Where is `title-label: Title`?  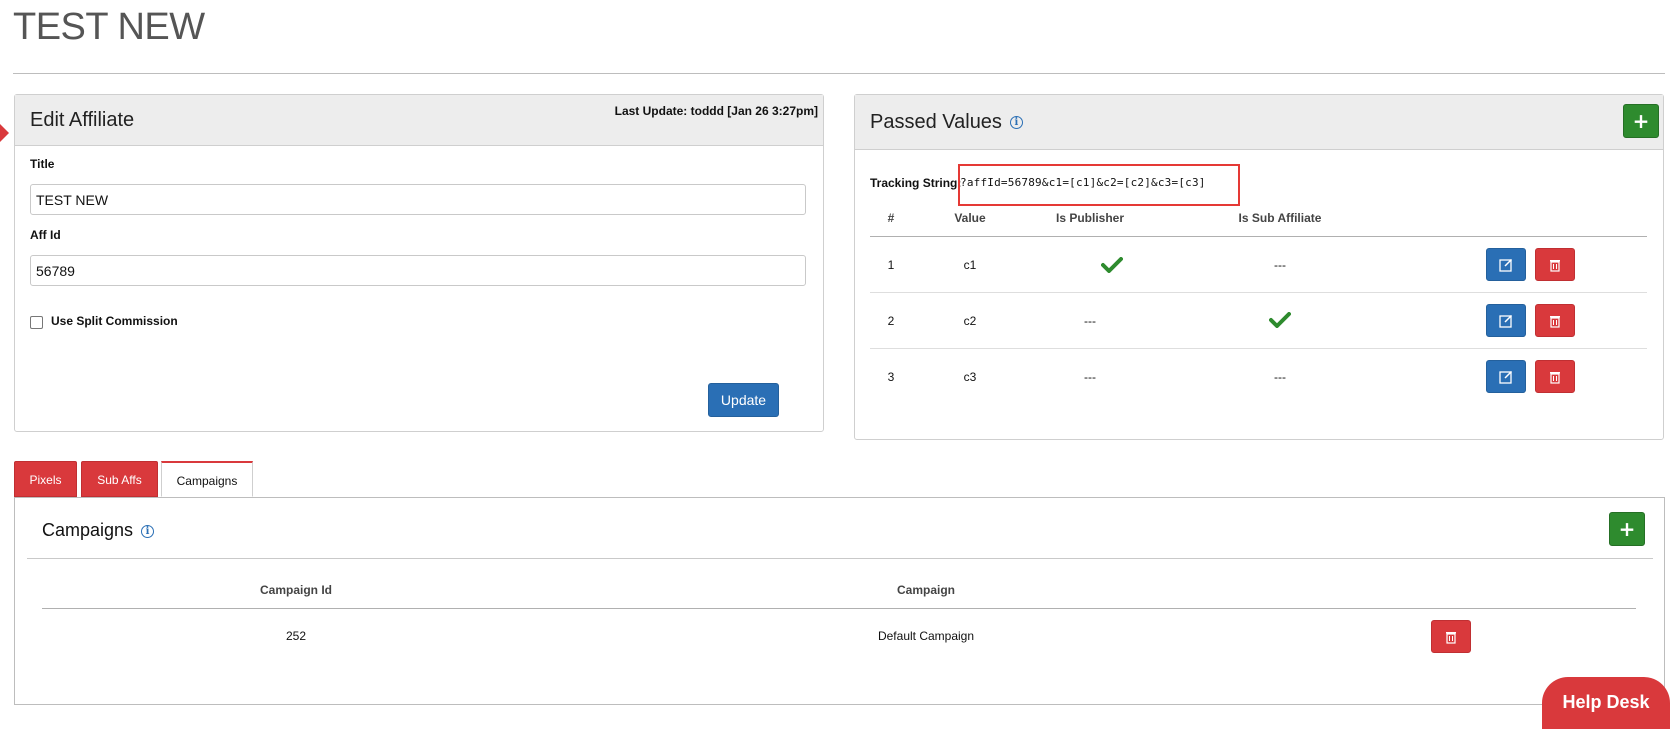
title-label: Title is located at coordinates (42, 164).